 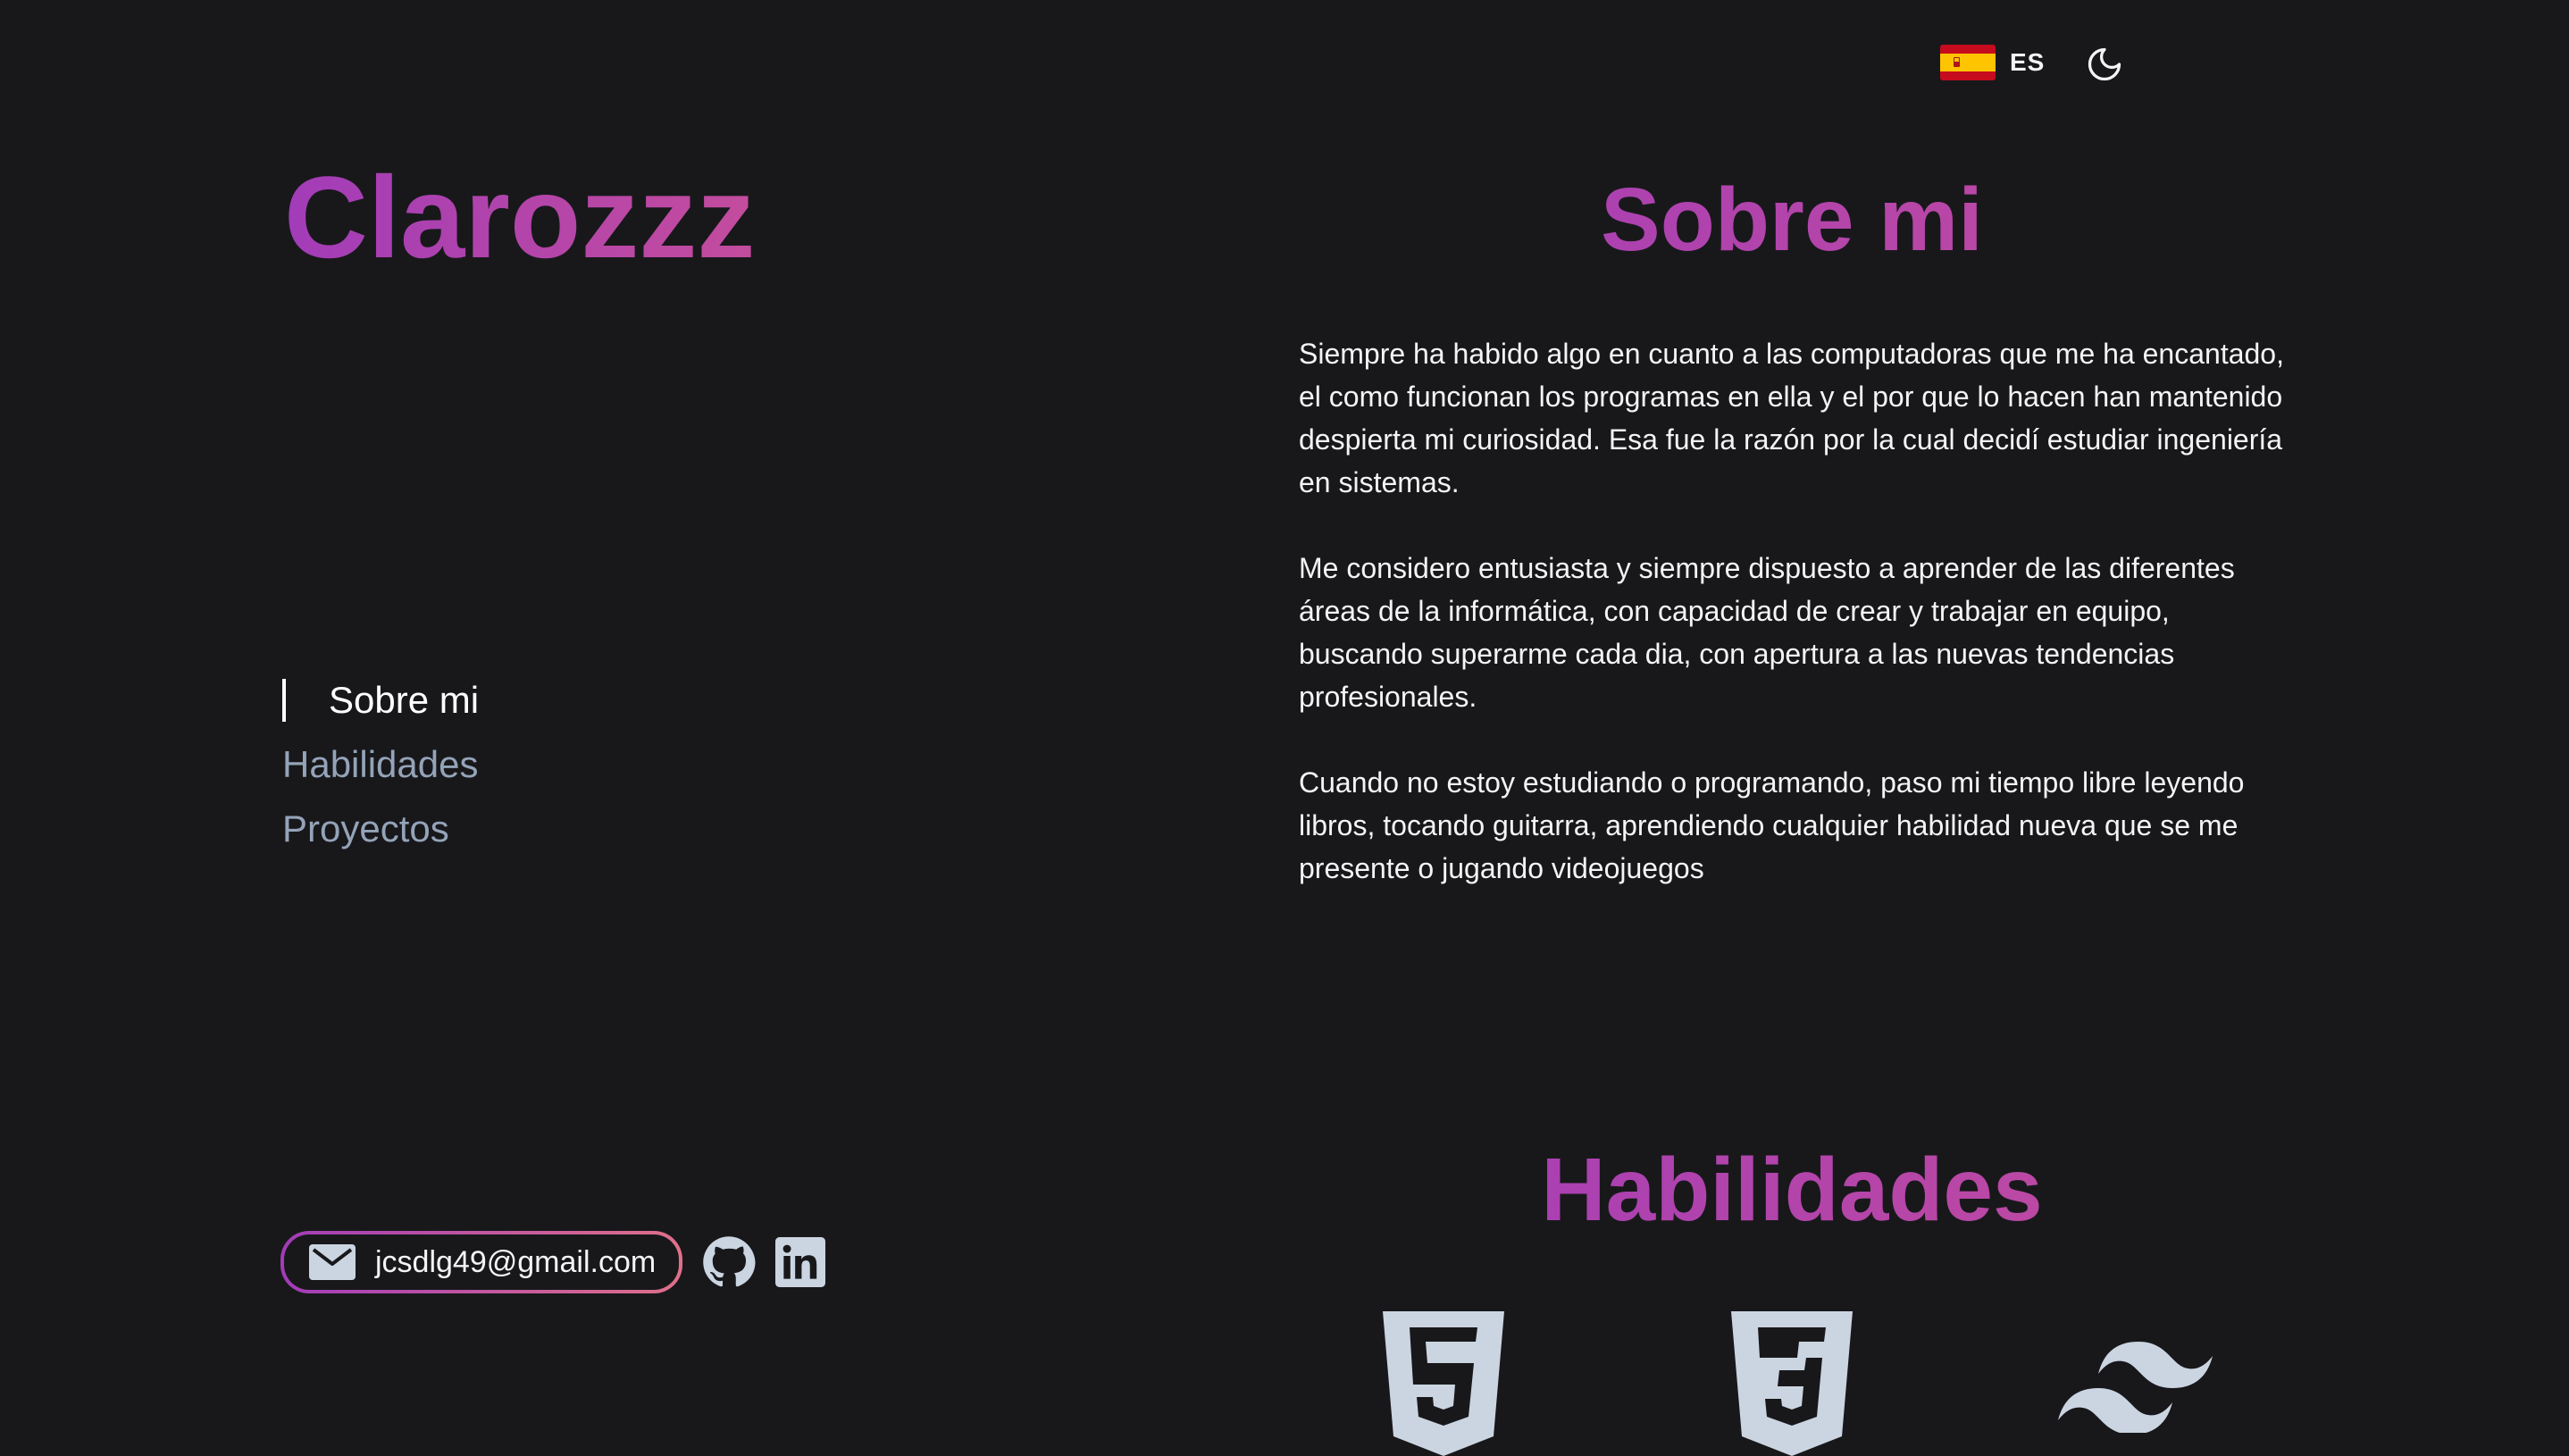 I want to click on github-icon, so click(x=729, y=1262).